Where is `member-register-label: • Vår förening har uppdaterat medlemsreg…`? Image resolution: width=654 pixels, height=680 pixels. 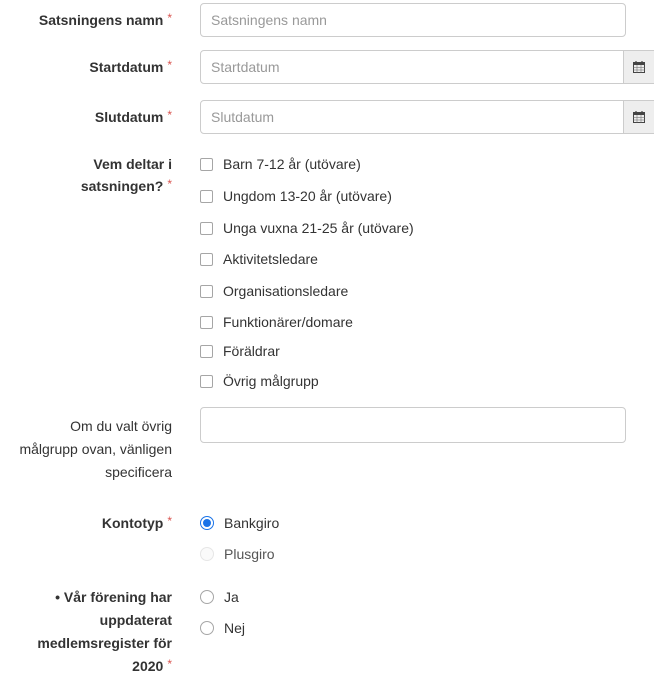
member-register-label: • Vår förening har uppdaterat medlemsreg… is located at coordinates (104, 631).